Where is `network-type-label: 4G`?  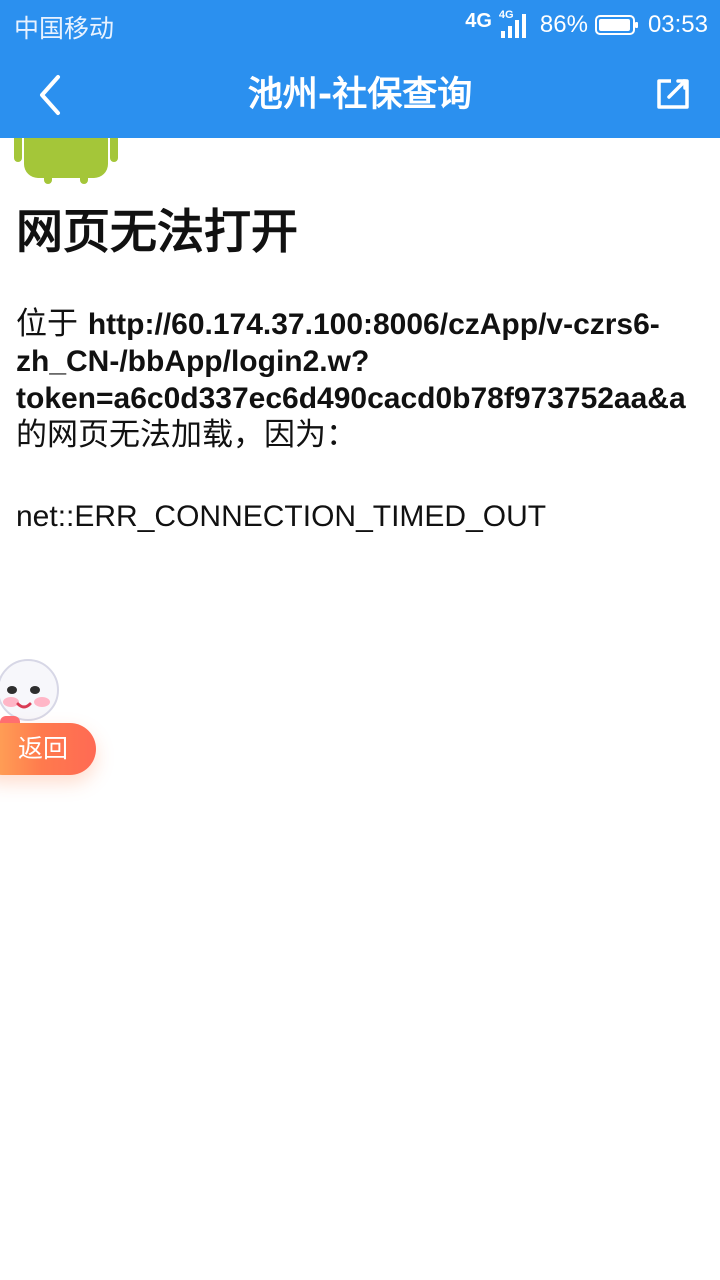
network-type-label: 4G is located at coordinates (478, 21).